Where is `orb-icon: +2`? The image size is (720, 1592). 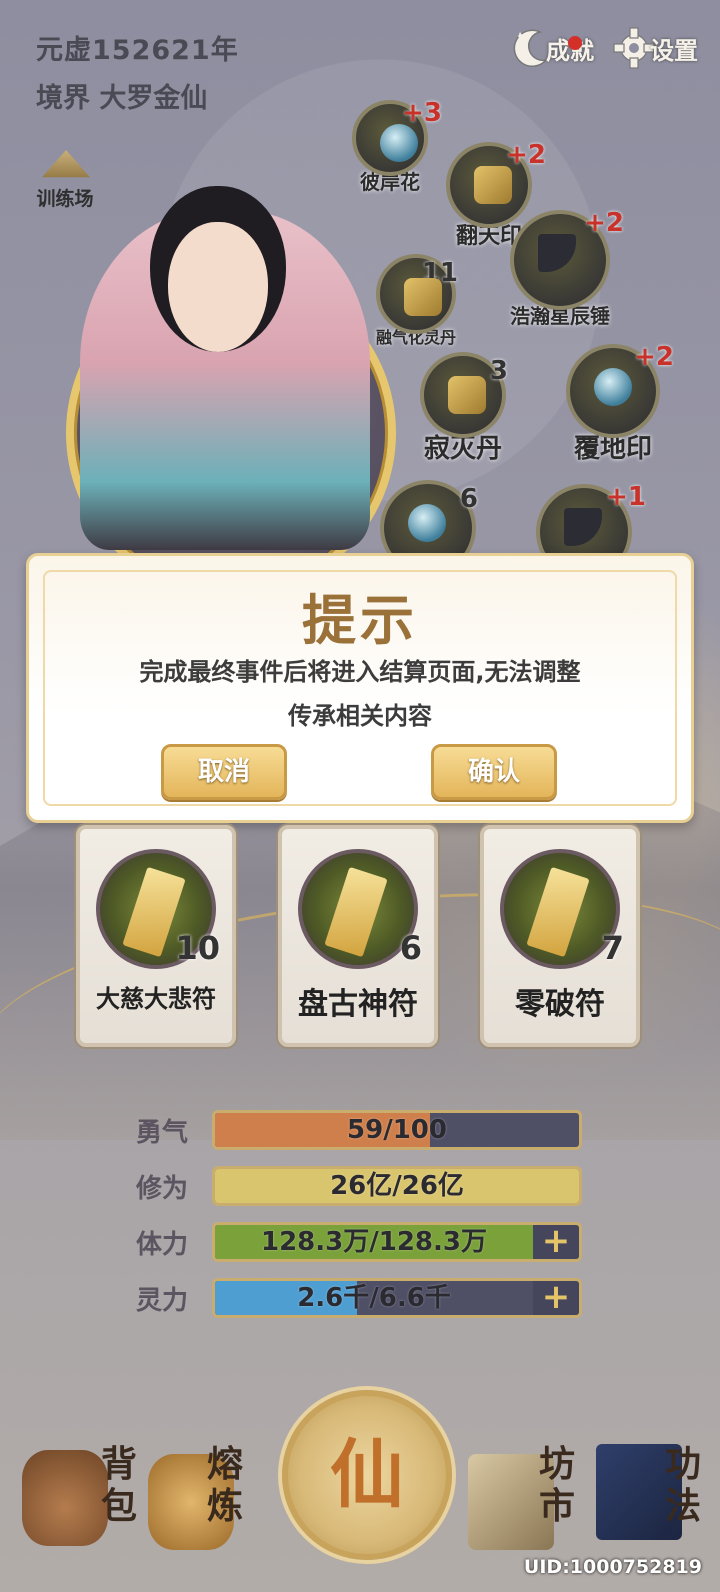 orb-icon: +2 is located at coordinates (620, 390).